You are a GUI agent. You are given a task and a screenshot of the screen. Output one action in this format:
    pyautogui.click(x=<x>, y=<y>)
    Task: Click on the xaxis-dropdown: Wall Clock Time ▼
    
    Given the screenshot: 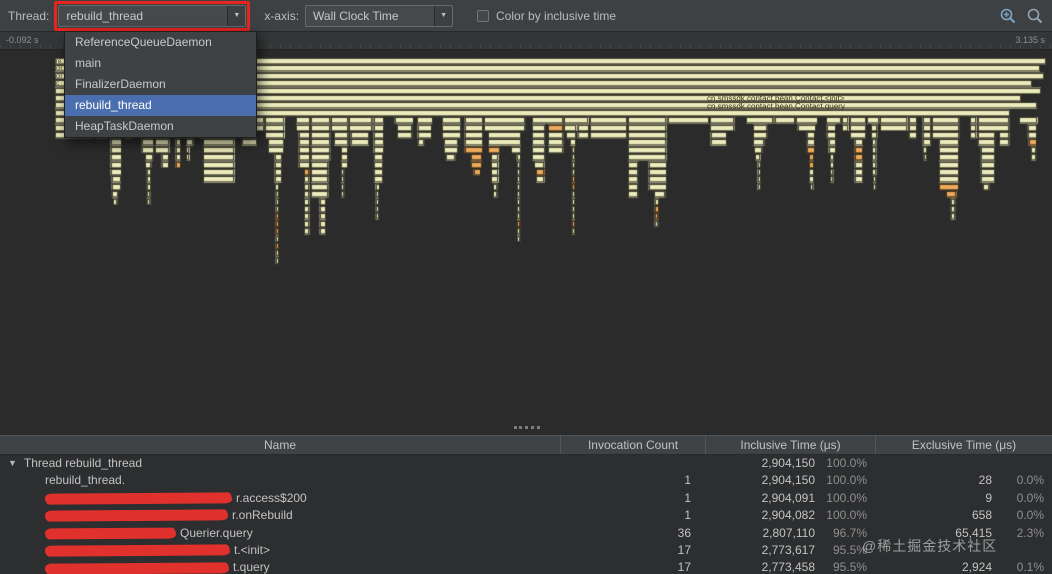 What is the action you would take?
    pyautogui.click(x=379, y=15)
    